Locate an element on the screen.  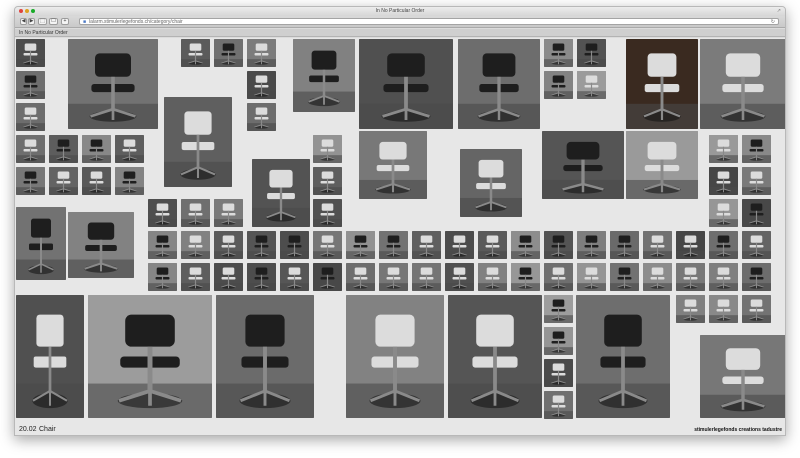
new-tab-button: + is located at coordinates (65, 21).